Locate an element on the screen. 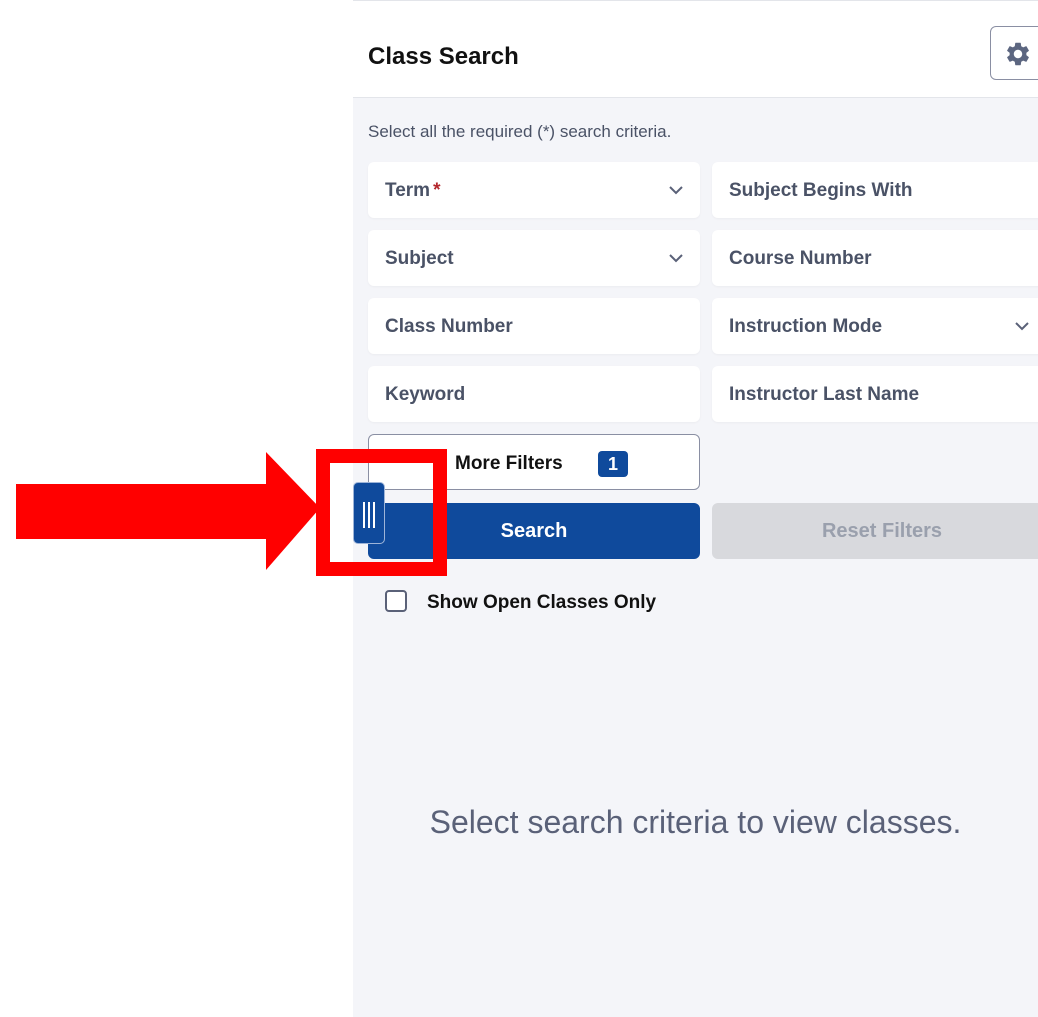  keyword-label: Keyword is located at coordinates (425, 394).